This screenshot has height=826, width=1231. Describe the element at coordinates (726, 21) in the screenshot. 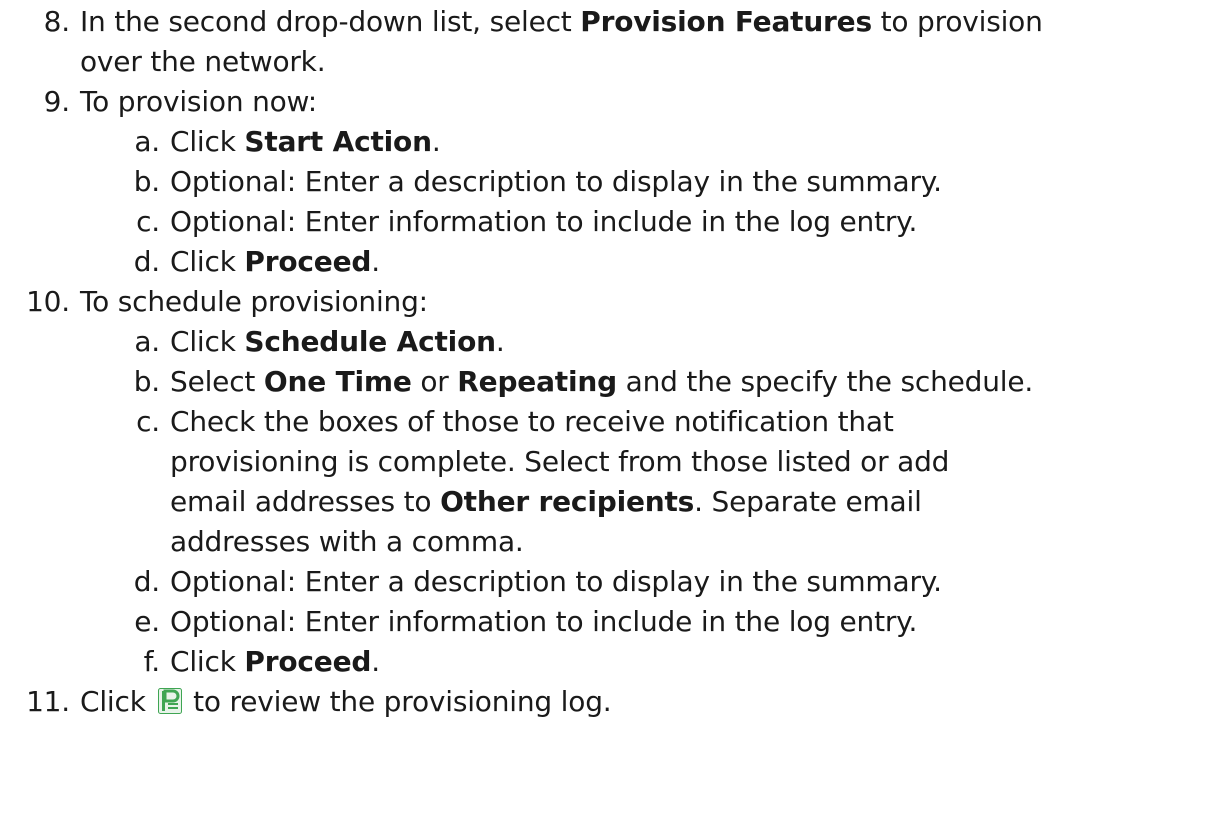

I see `emphasis: Provision Features` at that location.